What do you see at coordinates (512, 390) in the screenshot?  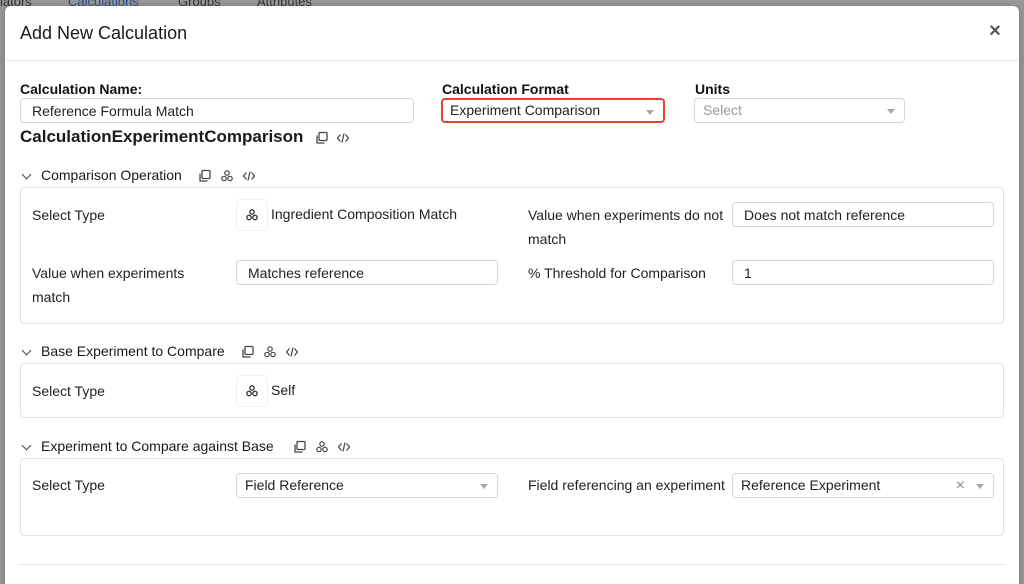 I see `base-experiment-panel: Select Type Self` at bounding box center [512, 390].